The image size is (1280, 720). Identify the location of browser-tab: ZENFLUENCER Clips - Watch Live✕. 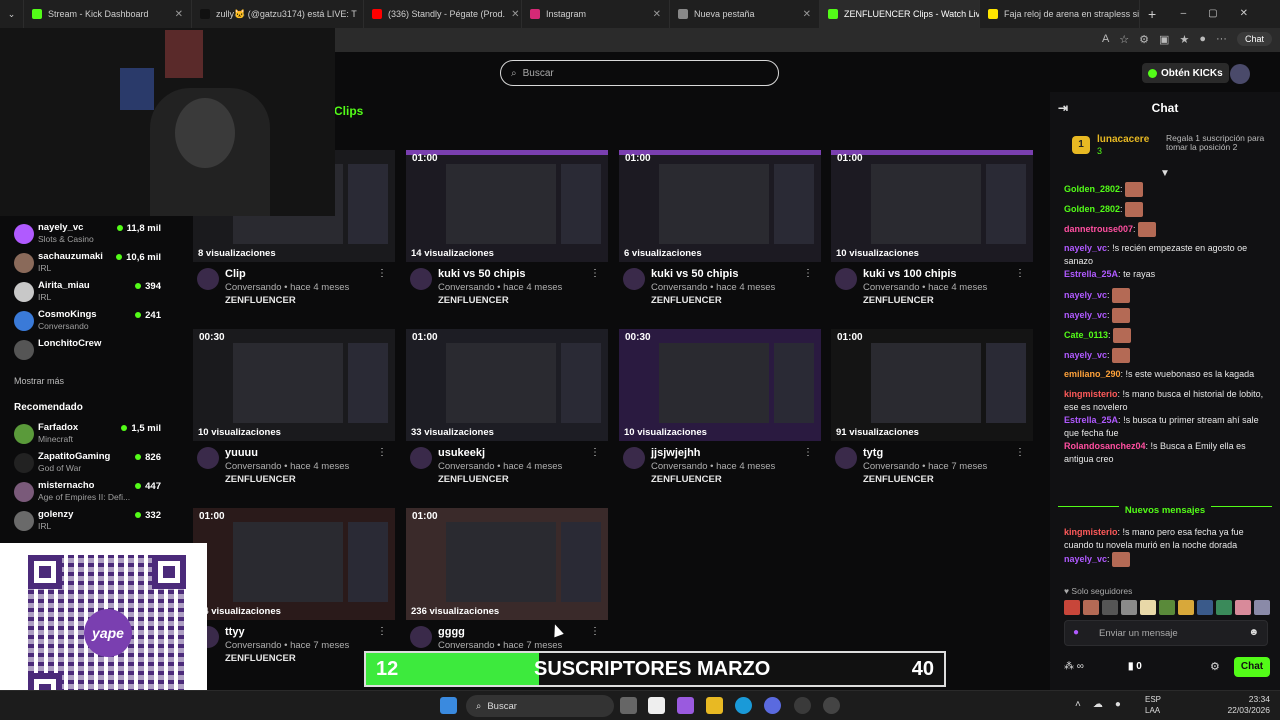
(900, 14).